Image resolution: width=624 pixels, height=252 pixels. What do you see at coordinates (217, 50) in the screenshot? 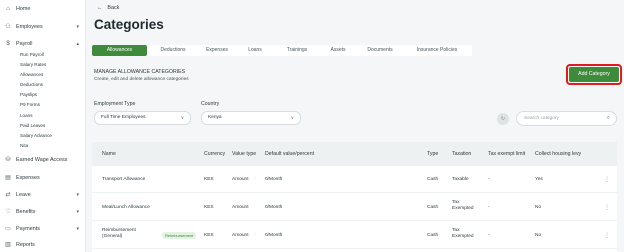
I see `tab-expenses: Expenses` at bounding box center [217, 50].